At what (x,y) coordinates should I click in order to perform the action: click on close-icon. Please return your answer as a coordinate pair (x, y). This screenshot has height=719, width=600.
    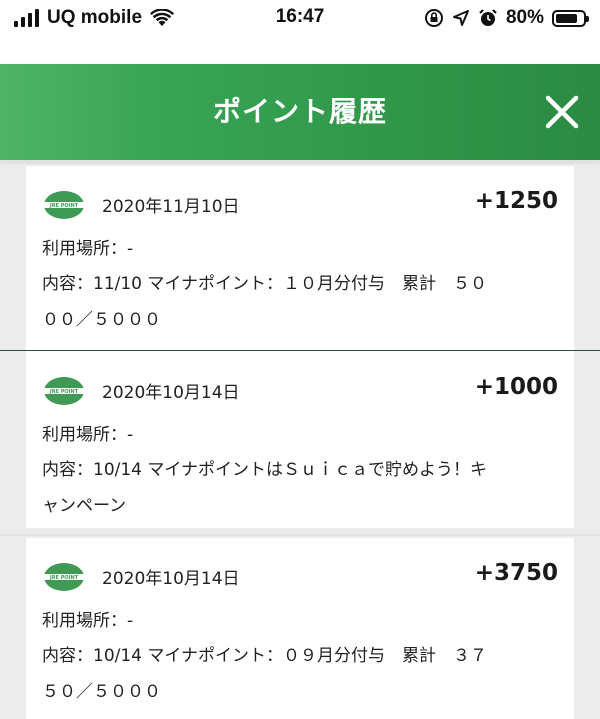
    Looking at the image, I should click on (562, 112).